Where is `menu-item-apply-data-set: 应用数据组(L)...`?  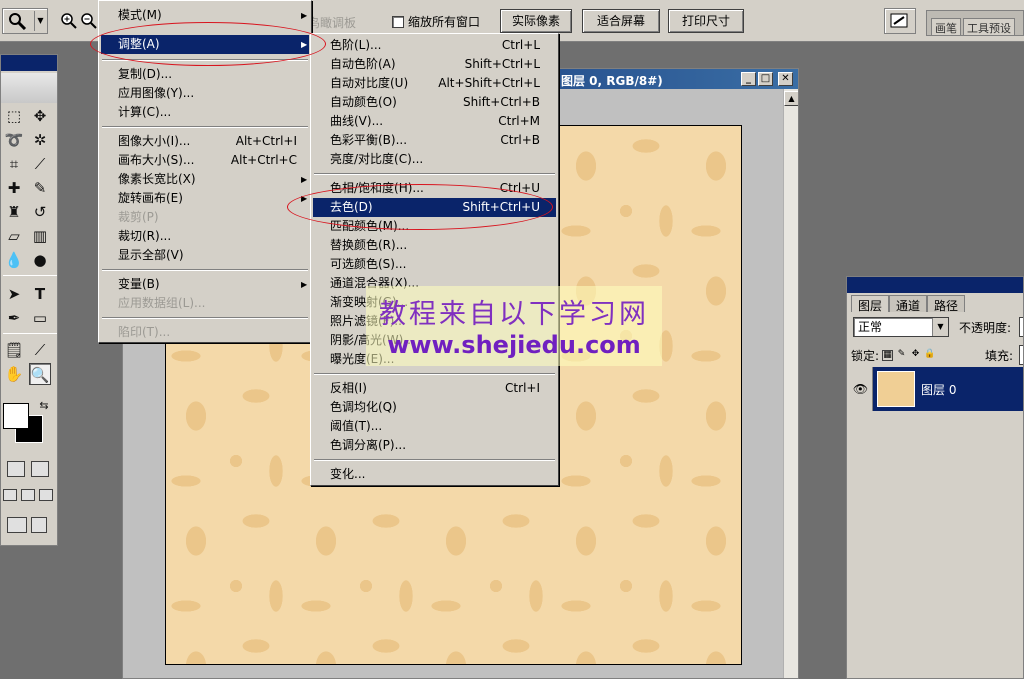
menu-item-apply-data-set: 应用数据组(L)... is located at coordinates (205, 303).